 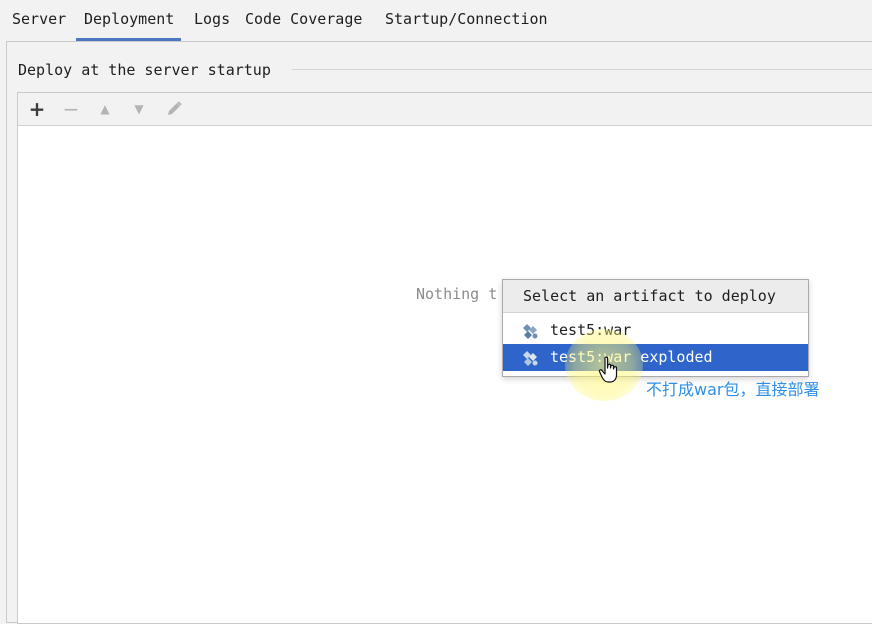 I want to click on artifact-item-label: test5:war exploded, so click(x=631, y=357).